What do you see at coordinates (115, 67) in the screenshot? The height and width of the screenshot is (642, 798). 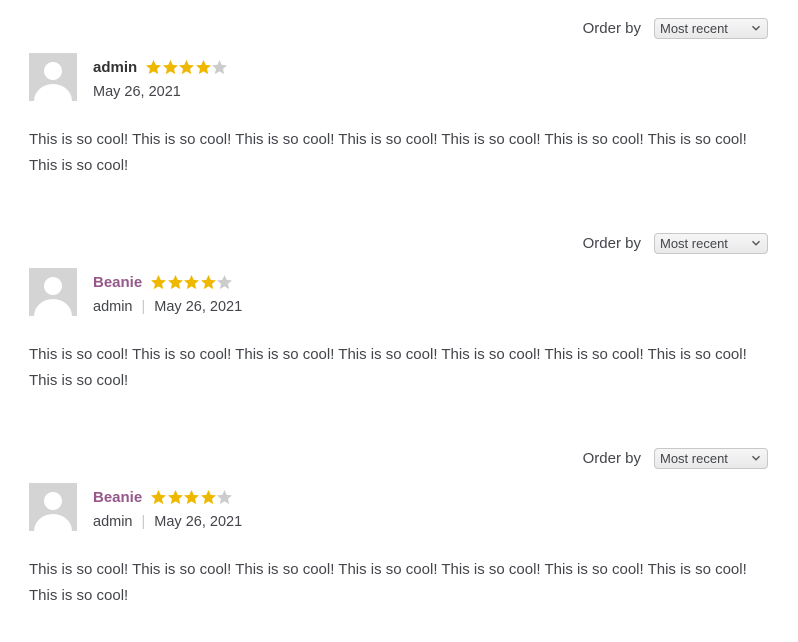 I see `review-author: admin` at bounding box center [115, 67].